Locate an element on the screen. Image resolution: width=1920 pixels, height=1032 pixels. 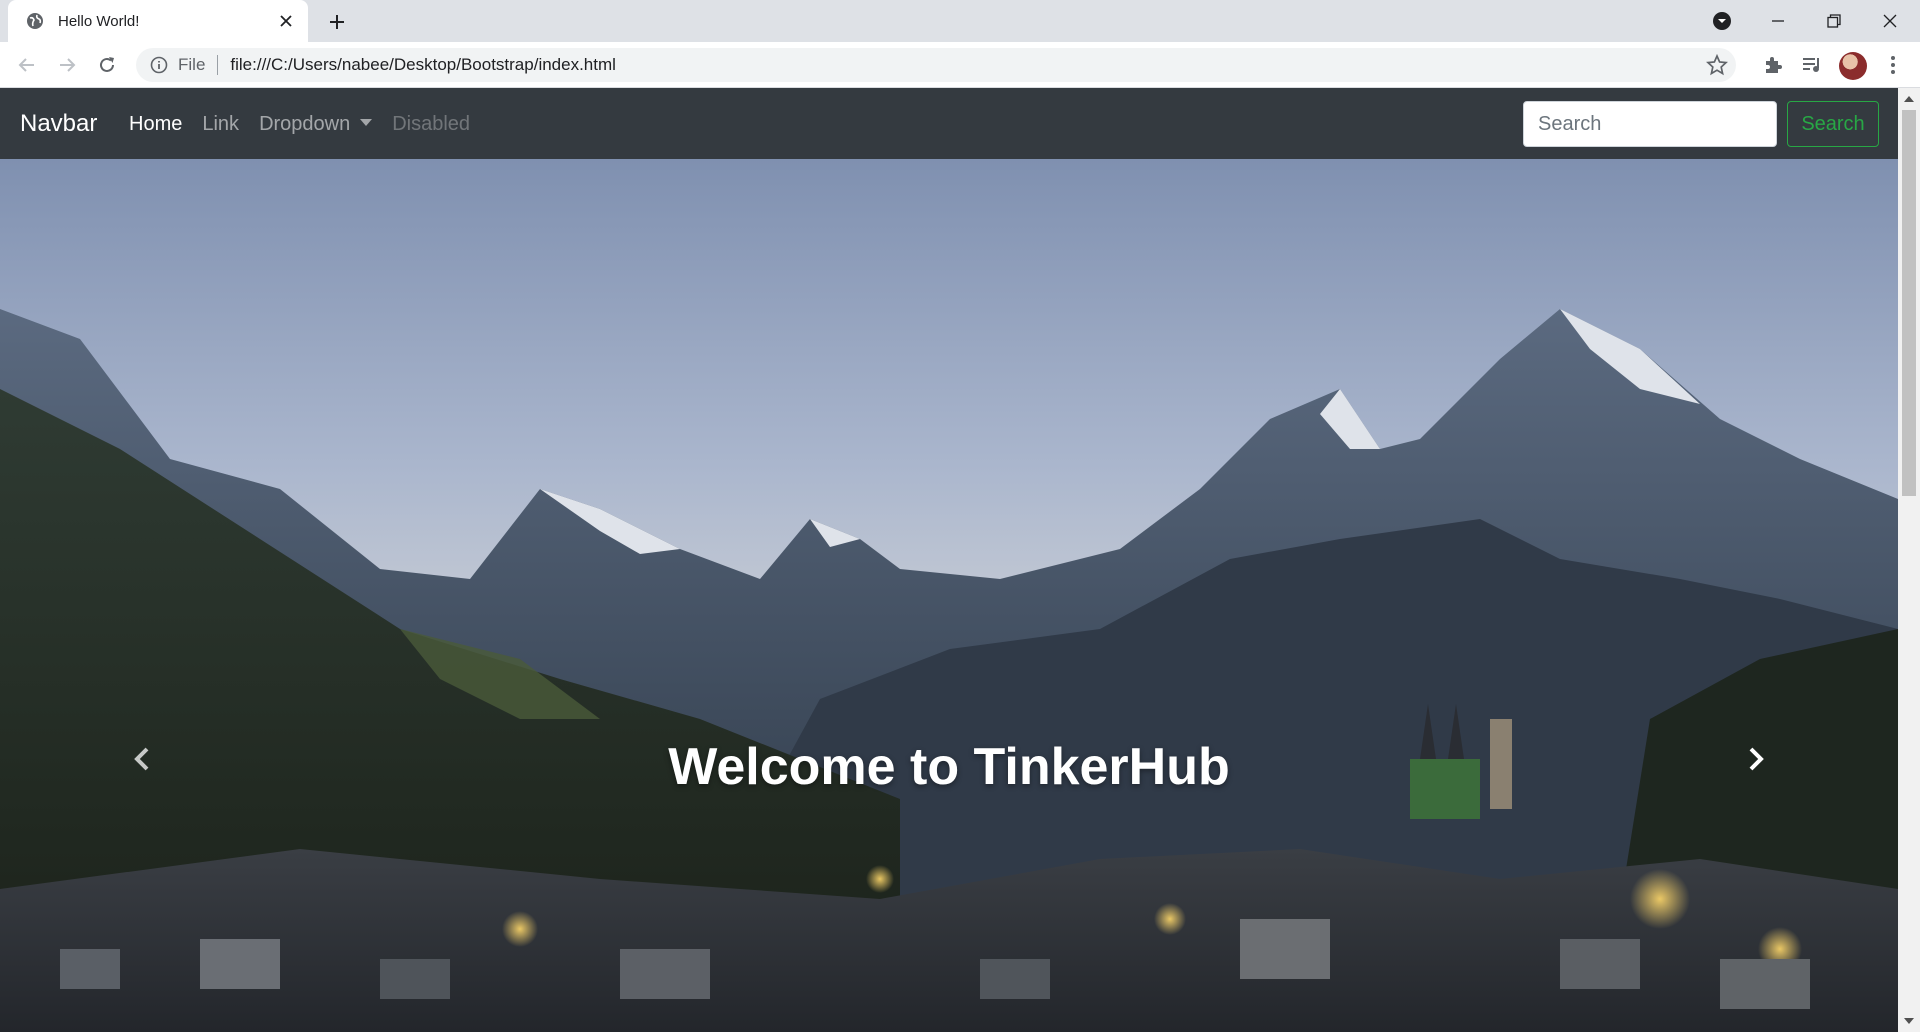
nav-link-home: Home is located at coordinates (155, 124).